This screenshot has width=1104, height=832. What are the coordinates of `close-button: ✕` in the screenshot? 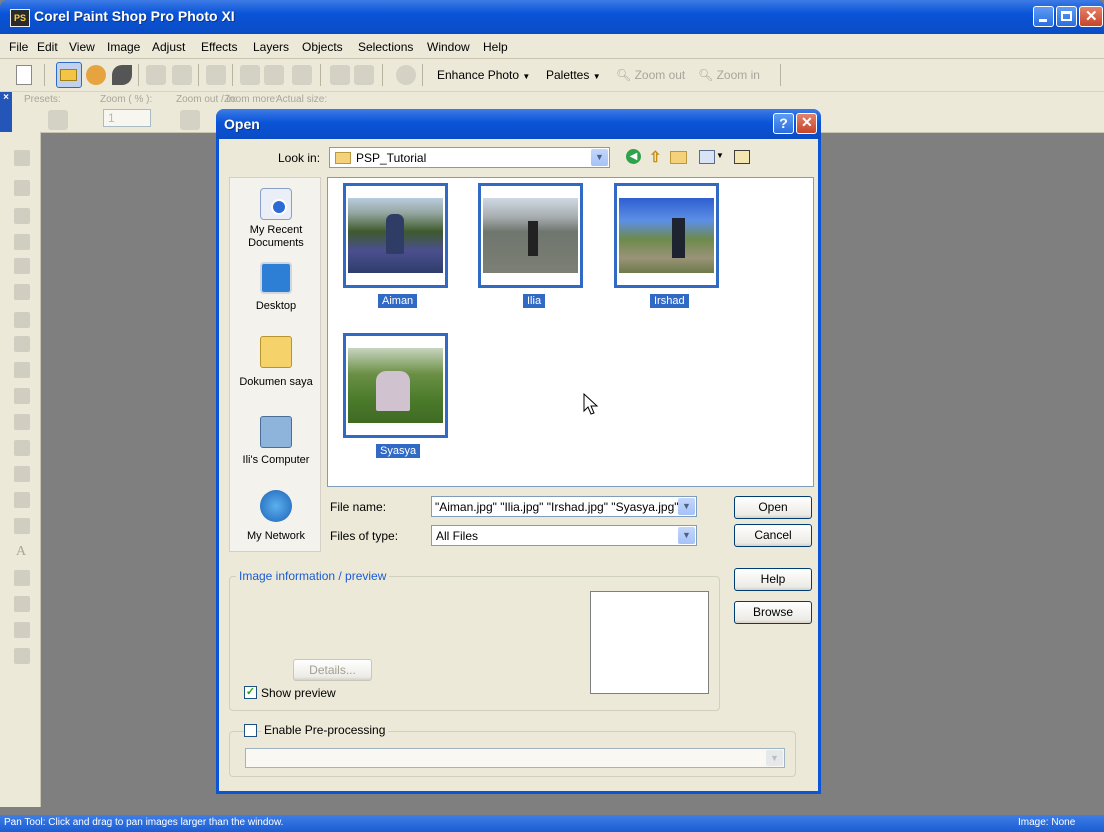 It's located at (1091, 16).